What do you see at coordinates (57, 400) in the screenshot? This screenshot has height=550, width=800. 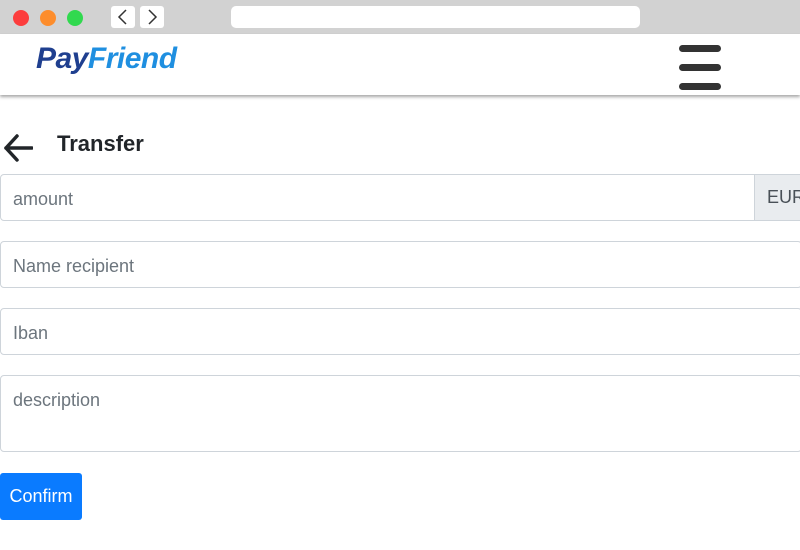 I see `description-placeholder: description` at bounding box center [57, 400].